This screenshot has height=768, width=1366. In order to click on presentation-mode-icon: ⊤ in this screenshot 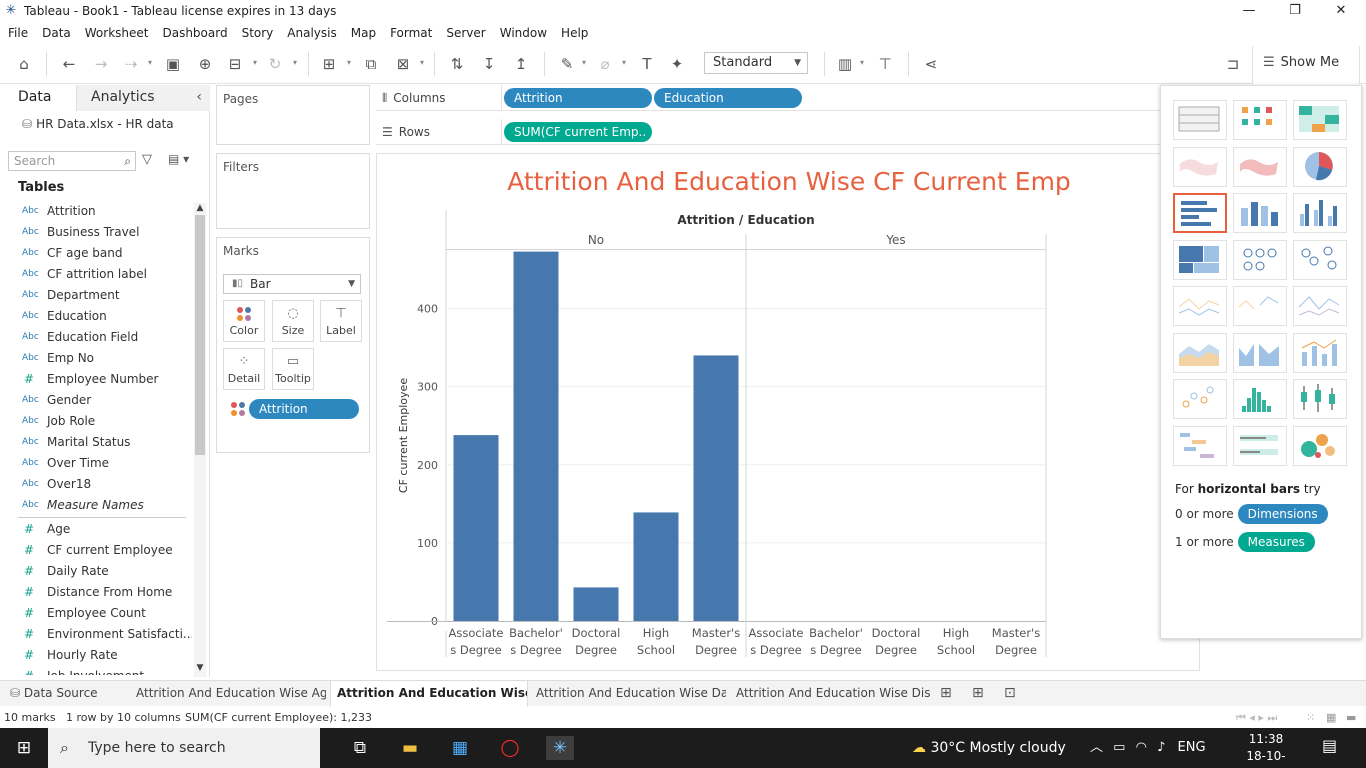, I will do `click(885, 64)`.